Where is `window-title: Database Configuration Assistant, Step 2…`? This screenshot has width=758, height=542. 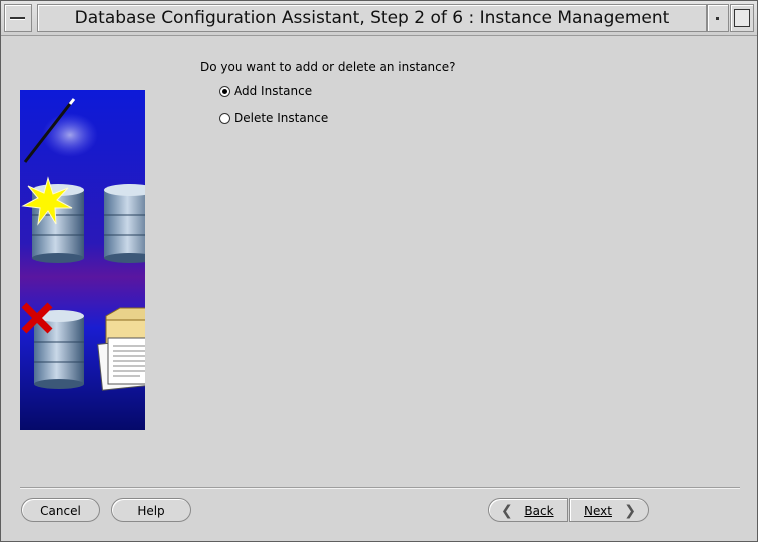 window-title: Database Configuration Assistant, Step 2… is located at coordinates (372, 18).